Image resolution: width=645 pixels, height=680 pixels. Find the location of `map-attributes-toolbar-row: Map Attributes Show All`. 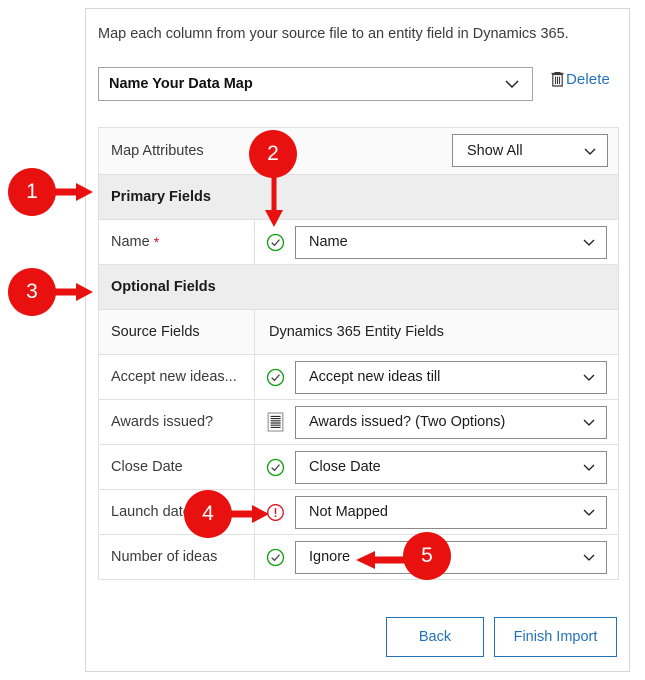

map-attributes-toolbar-row: Map Attributes Show All is located at coordinates (358, 151).